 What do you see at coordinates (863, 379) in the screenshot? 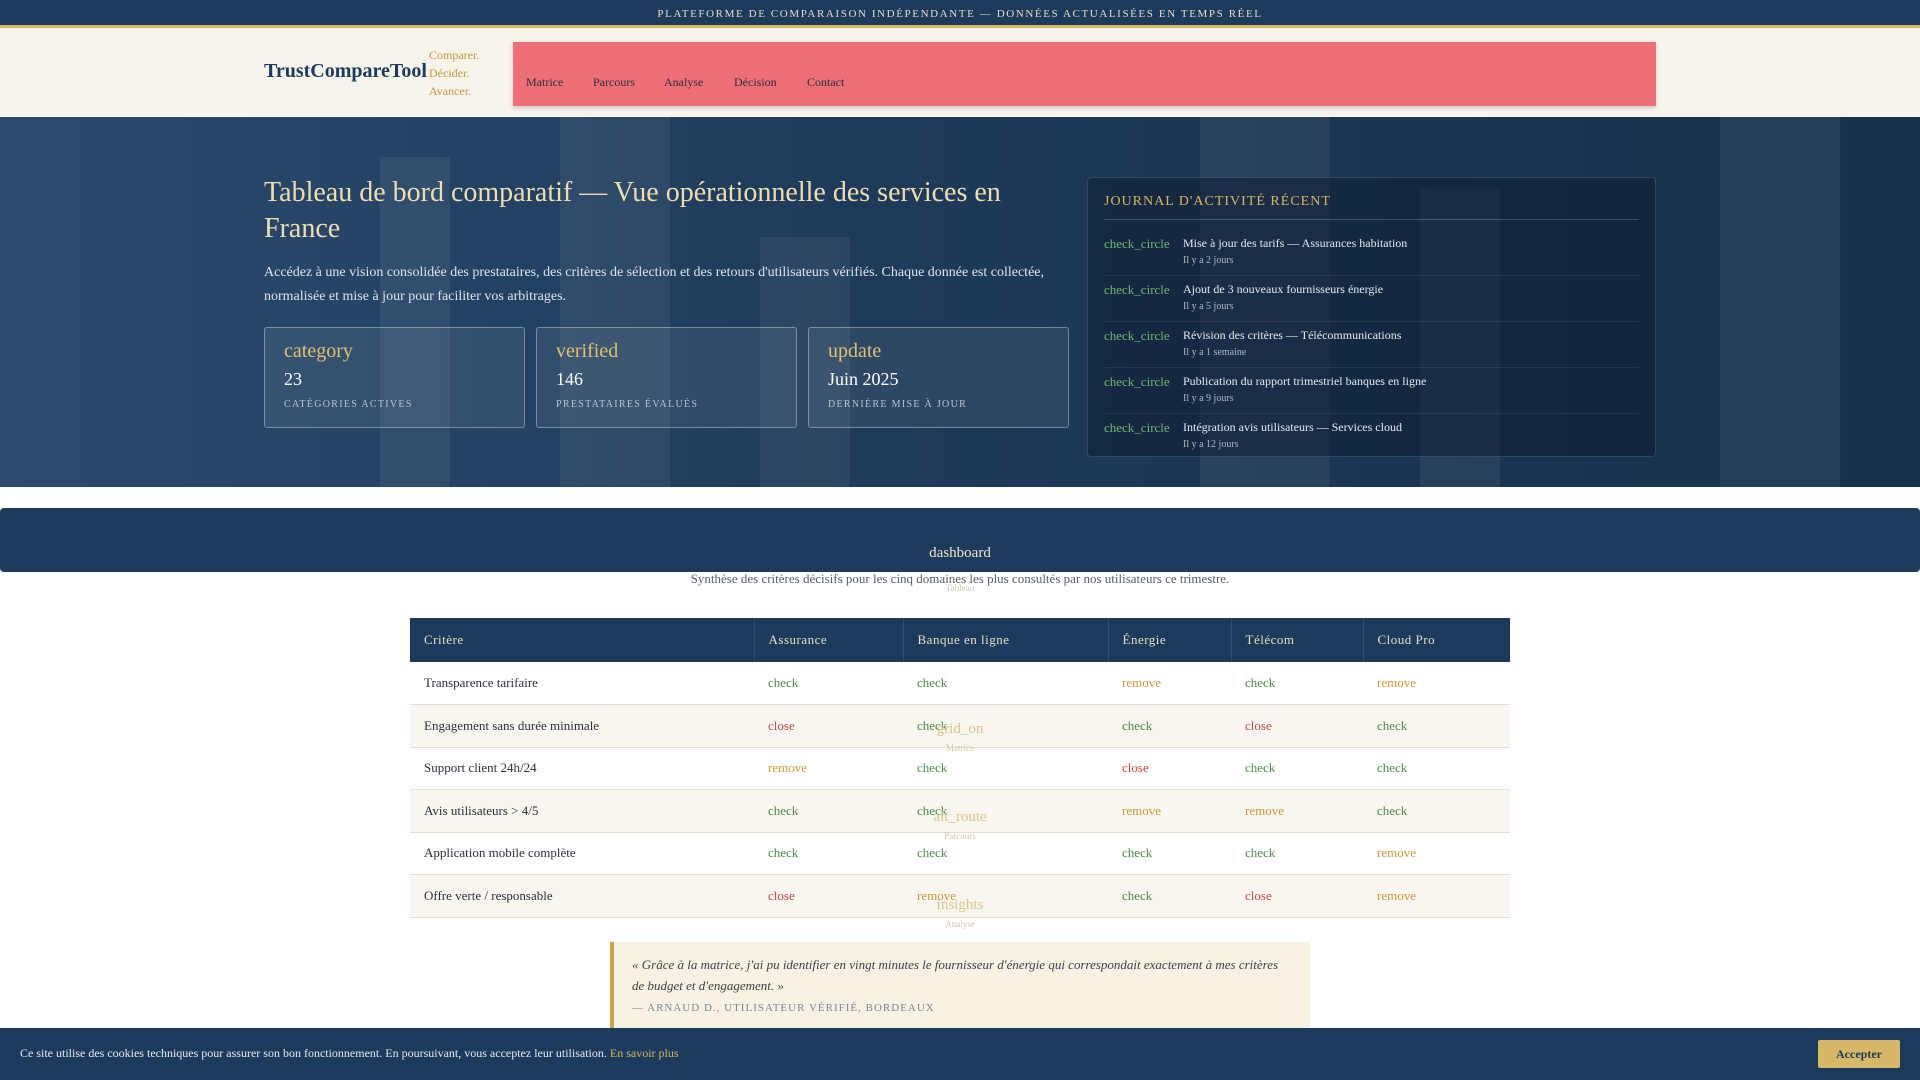
I see `stat-value: Juin 2025` at bounding box center [863, 379].